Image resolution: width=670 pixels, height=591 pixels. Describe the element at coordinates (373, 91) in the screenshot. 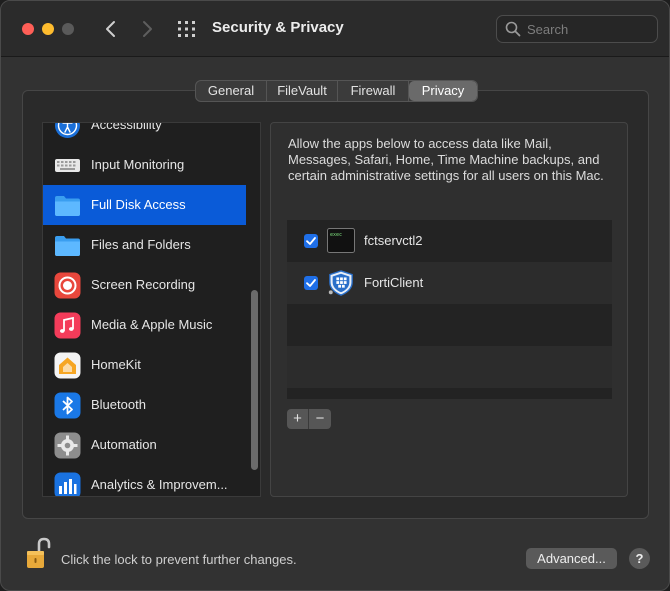

I see `tab-firewall: Firewall` at that location.